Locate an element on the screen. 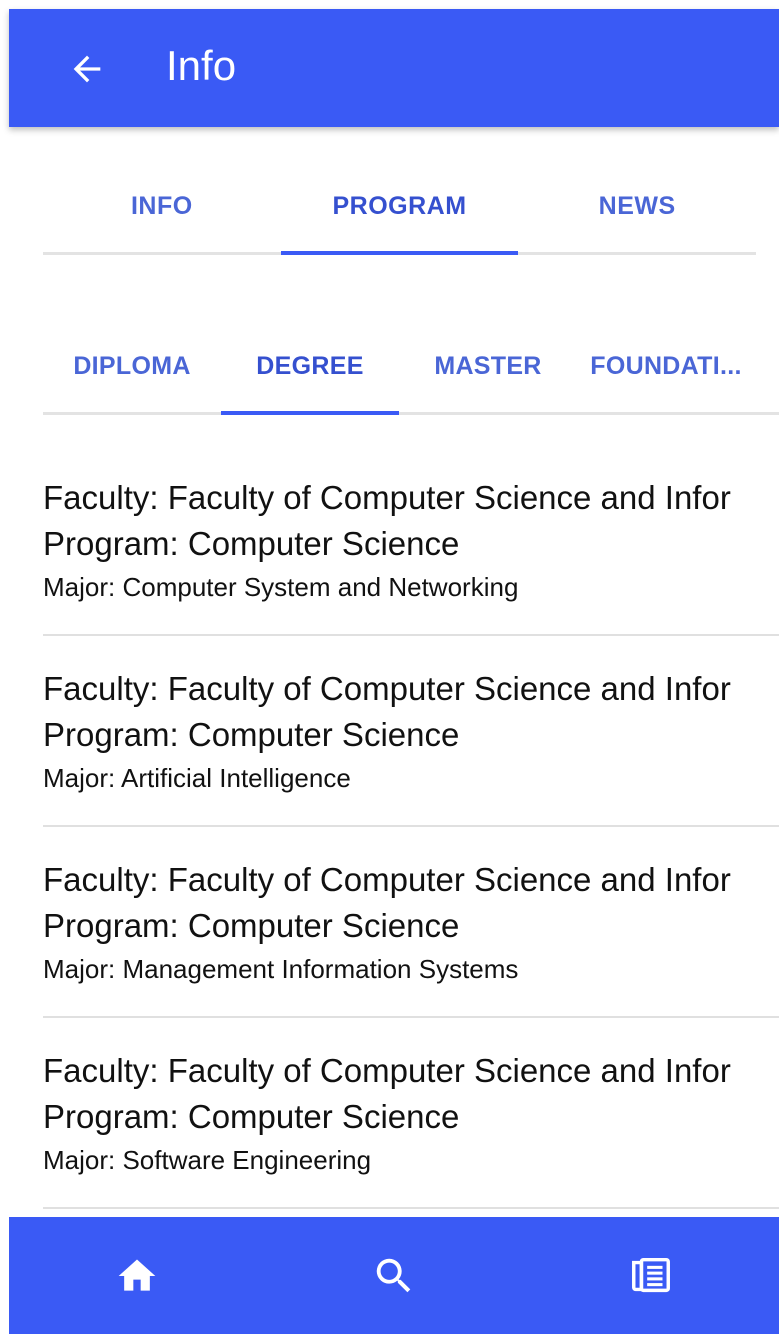 This screenshot has height=1334, width=779. bottom-navigation is located at coordinates (394, 1275).